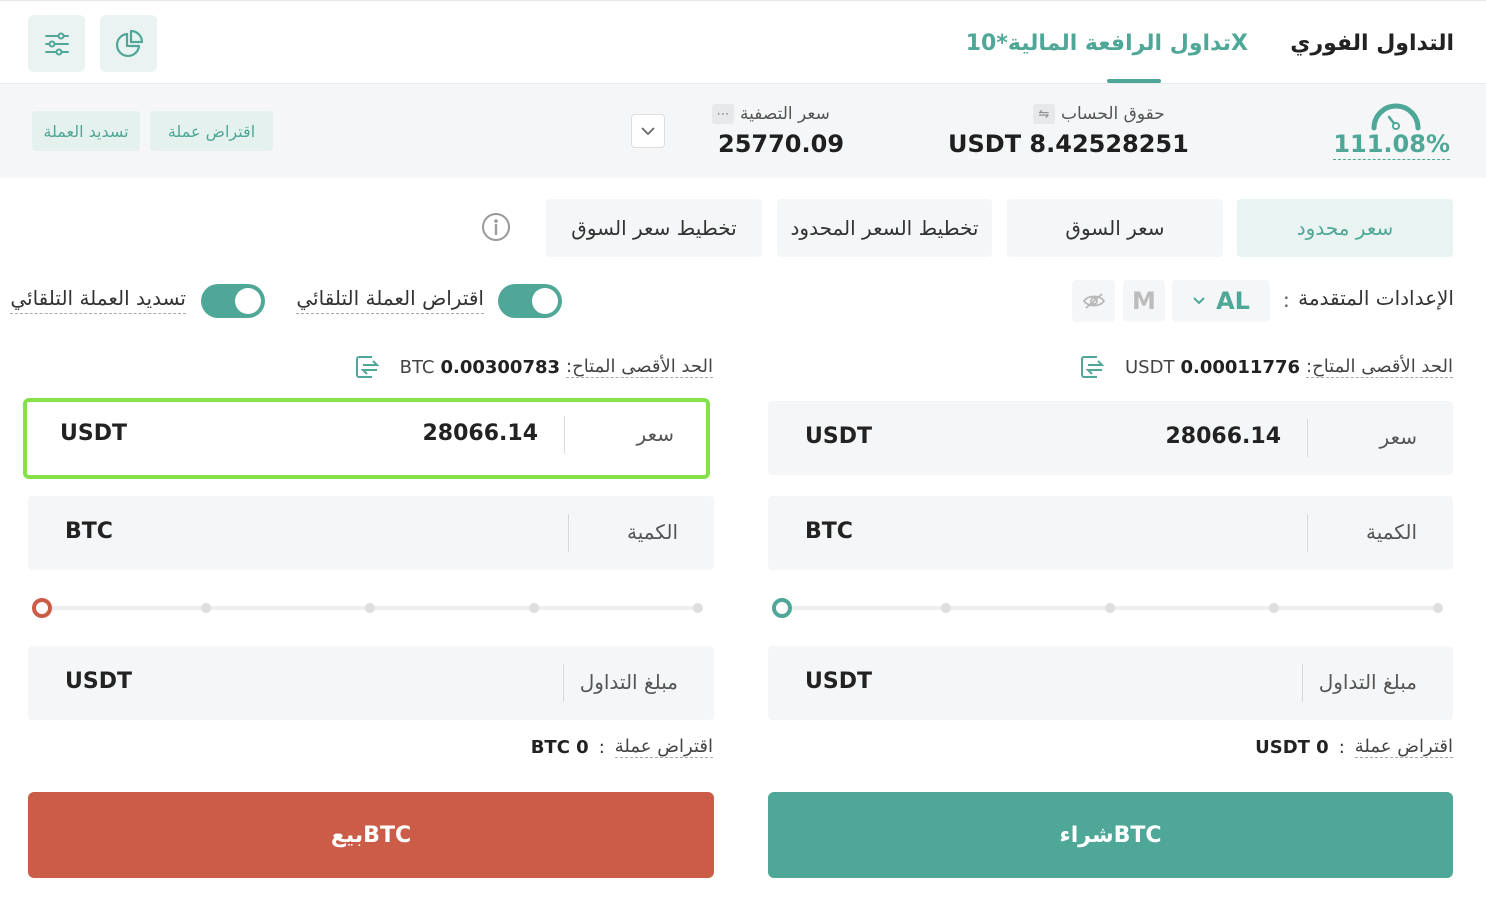  I want to click on buy-percent-slider, so click(1110, 608).